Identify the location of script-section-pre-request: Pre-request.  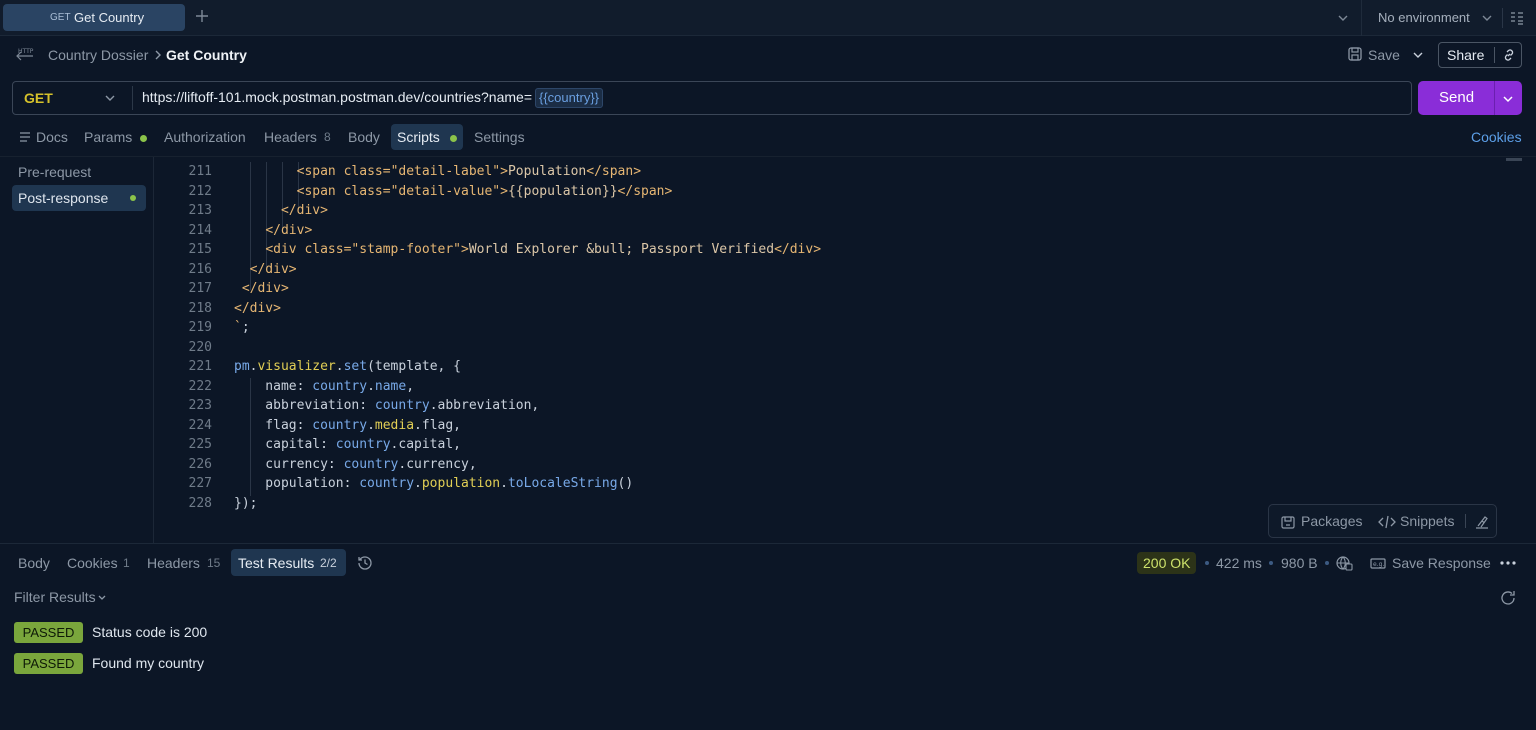
(54, 172).